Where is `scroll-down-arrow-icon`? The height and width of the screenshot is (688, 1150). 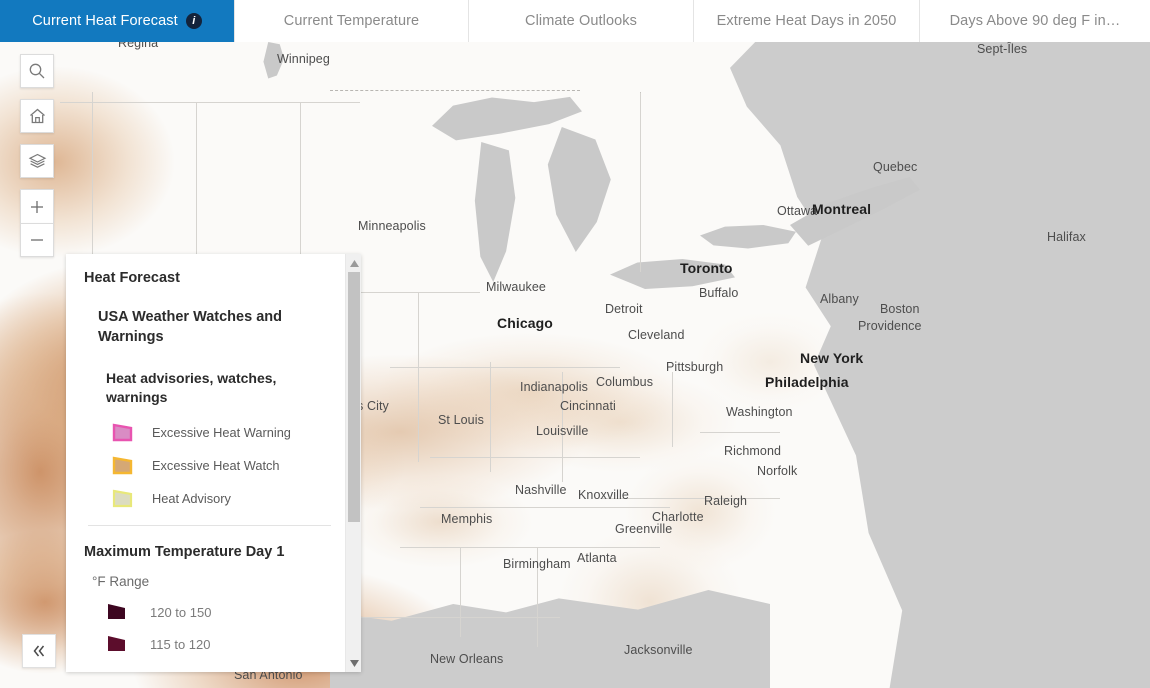
scroll-down-arrow-icon is located at coordinates (354, 663).